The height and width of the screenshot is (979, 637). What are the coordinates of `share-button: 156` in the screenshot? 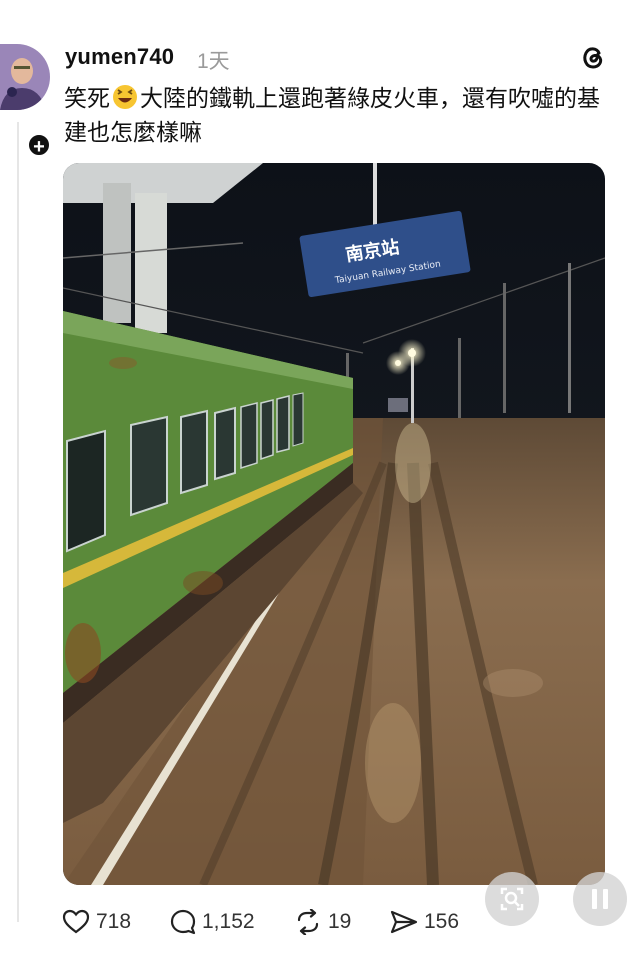 It's located at (424, 922).